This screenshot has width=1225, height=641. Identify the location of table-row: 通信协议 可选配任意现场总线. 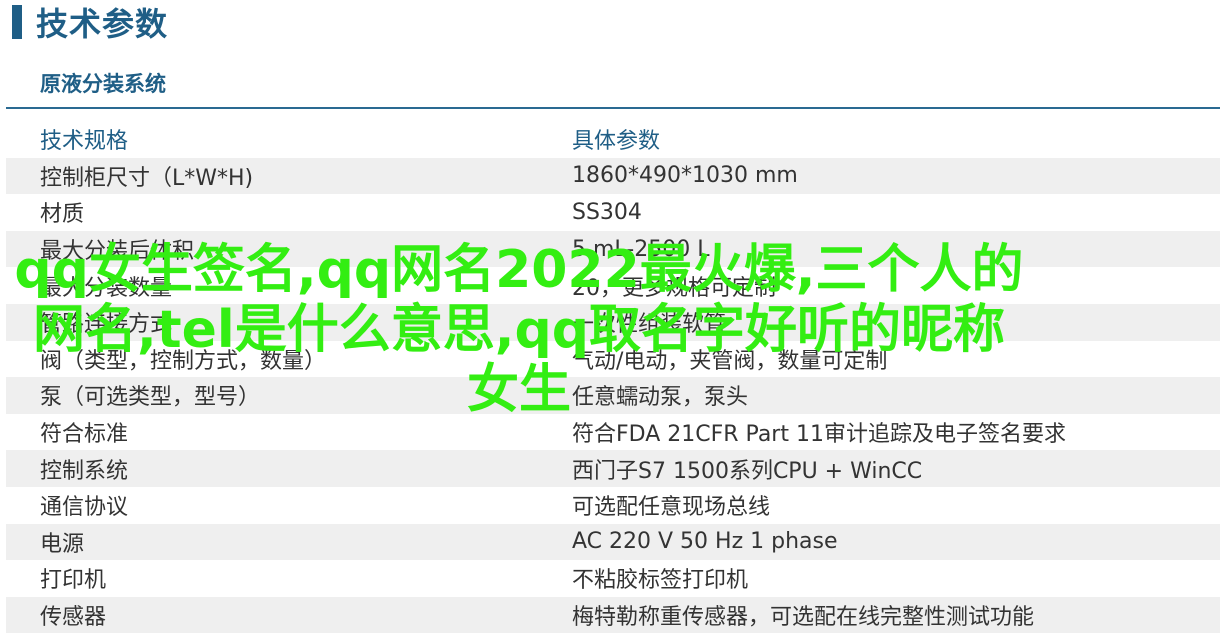
(613, 505).